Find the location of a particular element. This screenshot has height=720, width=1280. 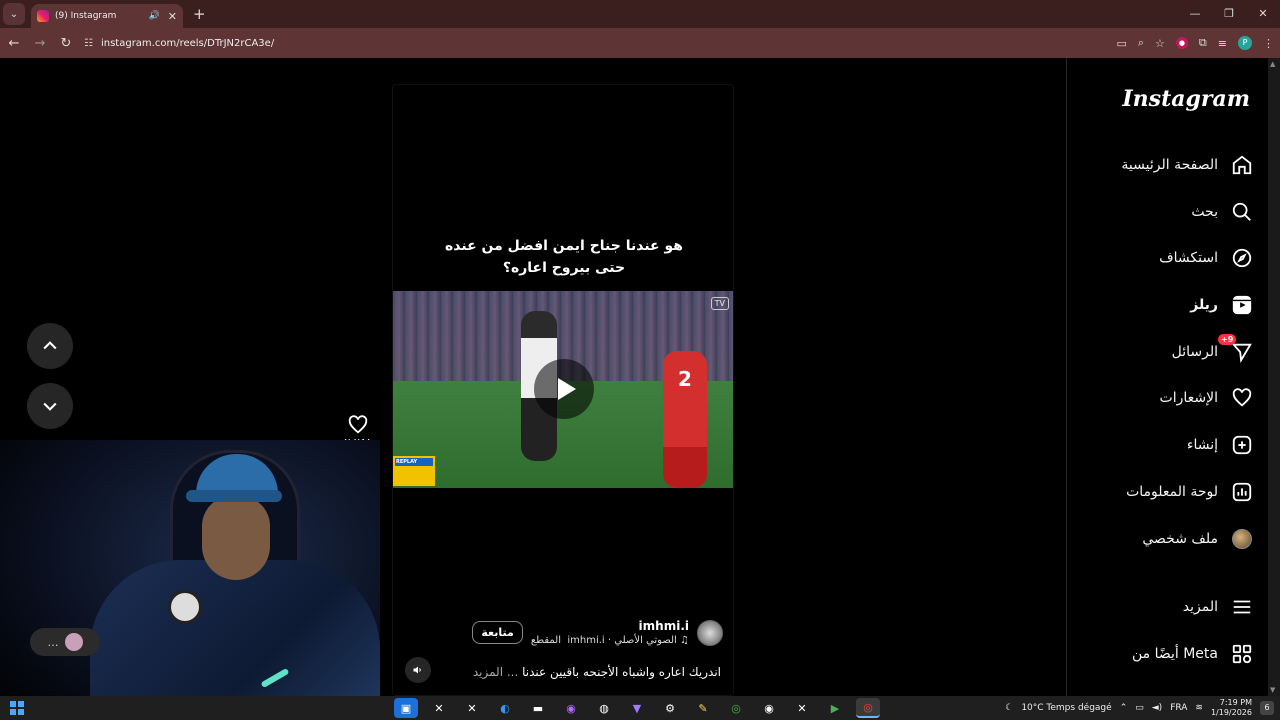

heart-icon is located at coordinates (1242, 398).